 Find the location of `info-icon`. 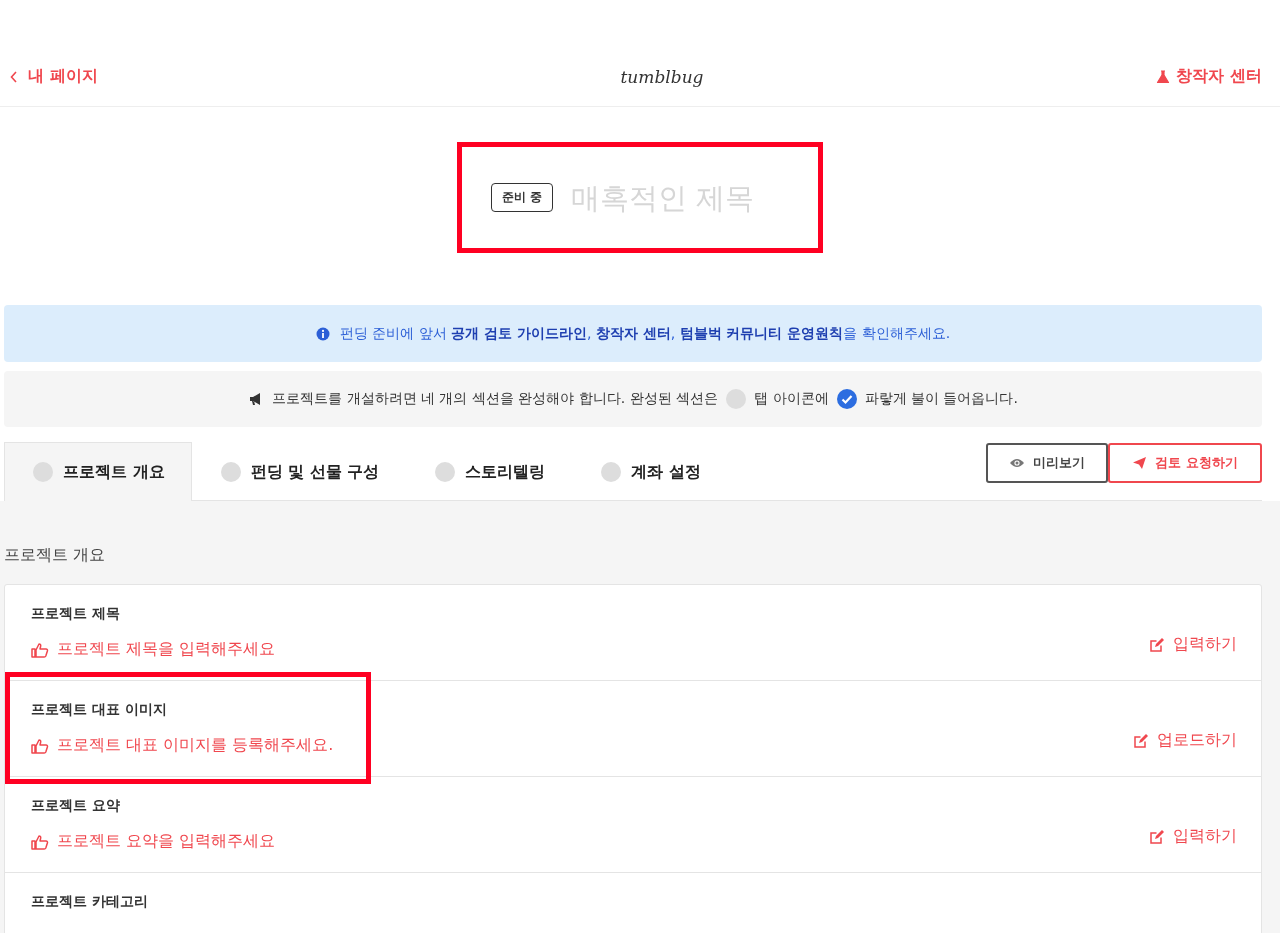

info-icon is located at coordinates (322, 333).